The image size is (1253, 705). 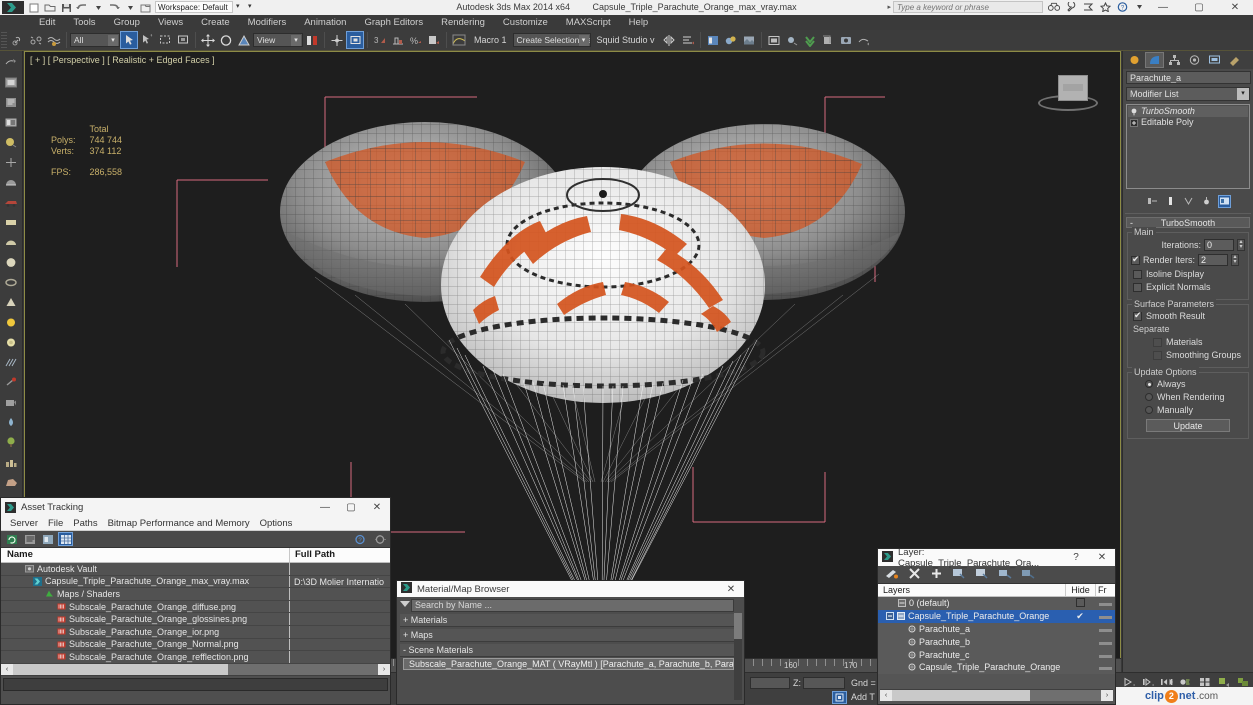 I want to click on render-iters-spinner: ▴ ▾, so click(x=1235, y=260).